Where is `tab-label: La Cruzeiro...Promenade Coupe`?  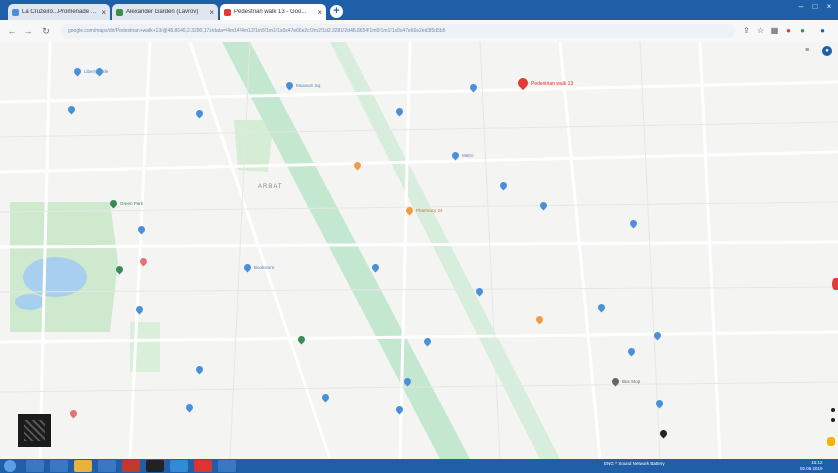
tab-label: La Cruzeiro...Promenade Coupe is located at coordinates (60, 12).